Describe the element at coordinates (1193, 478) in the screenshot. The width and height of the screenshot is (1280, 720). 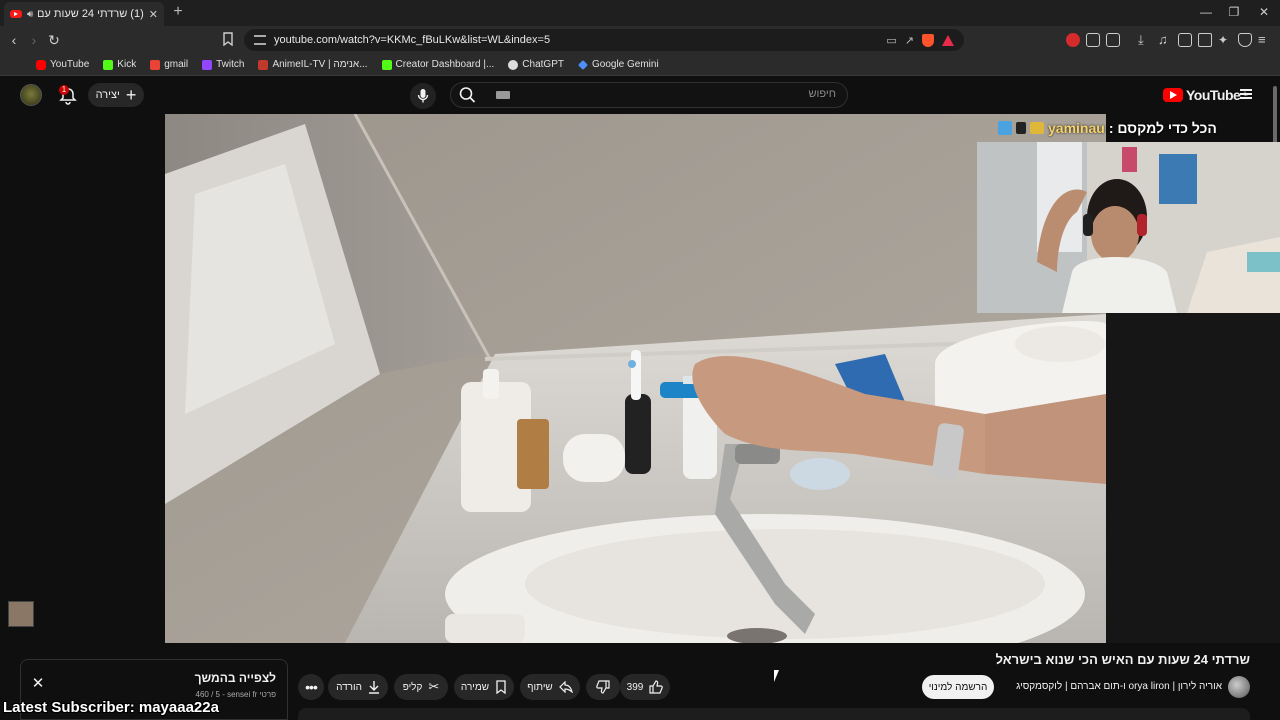
I see `sidebar-dark-area` at that location.